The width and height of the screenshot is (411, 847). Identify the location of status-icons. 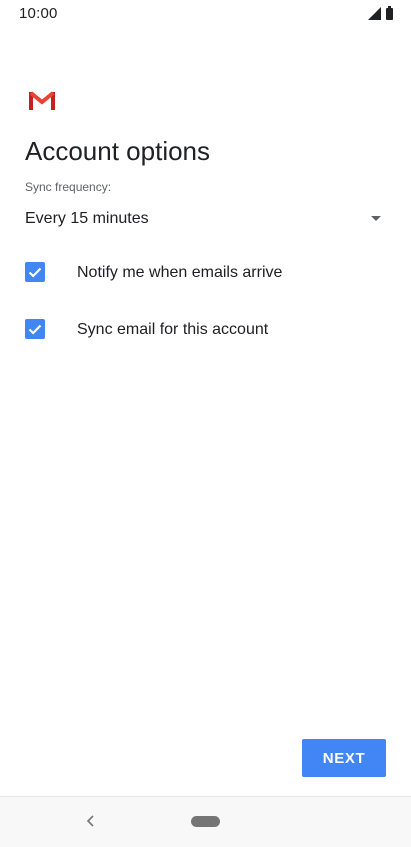
(380, 13).